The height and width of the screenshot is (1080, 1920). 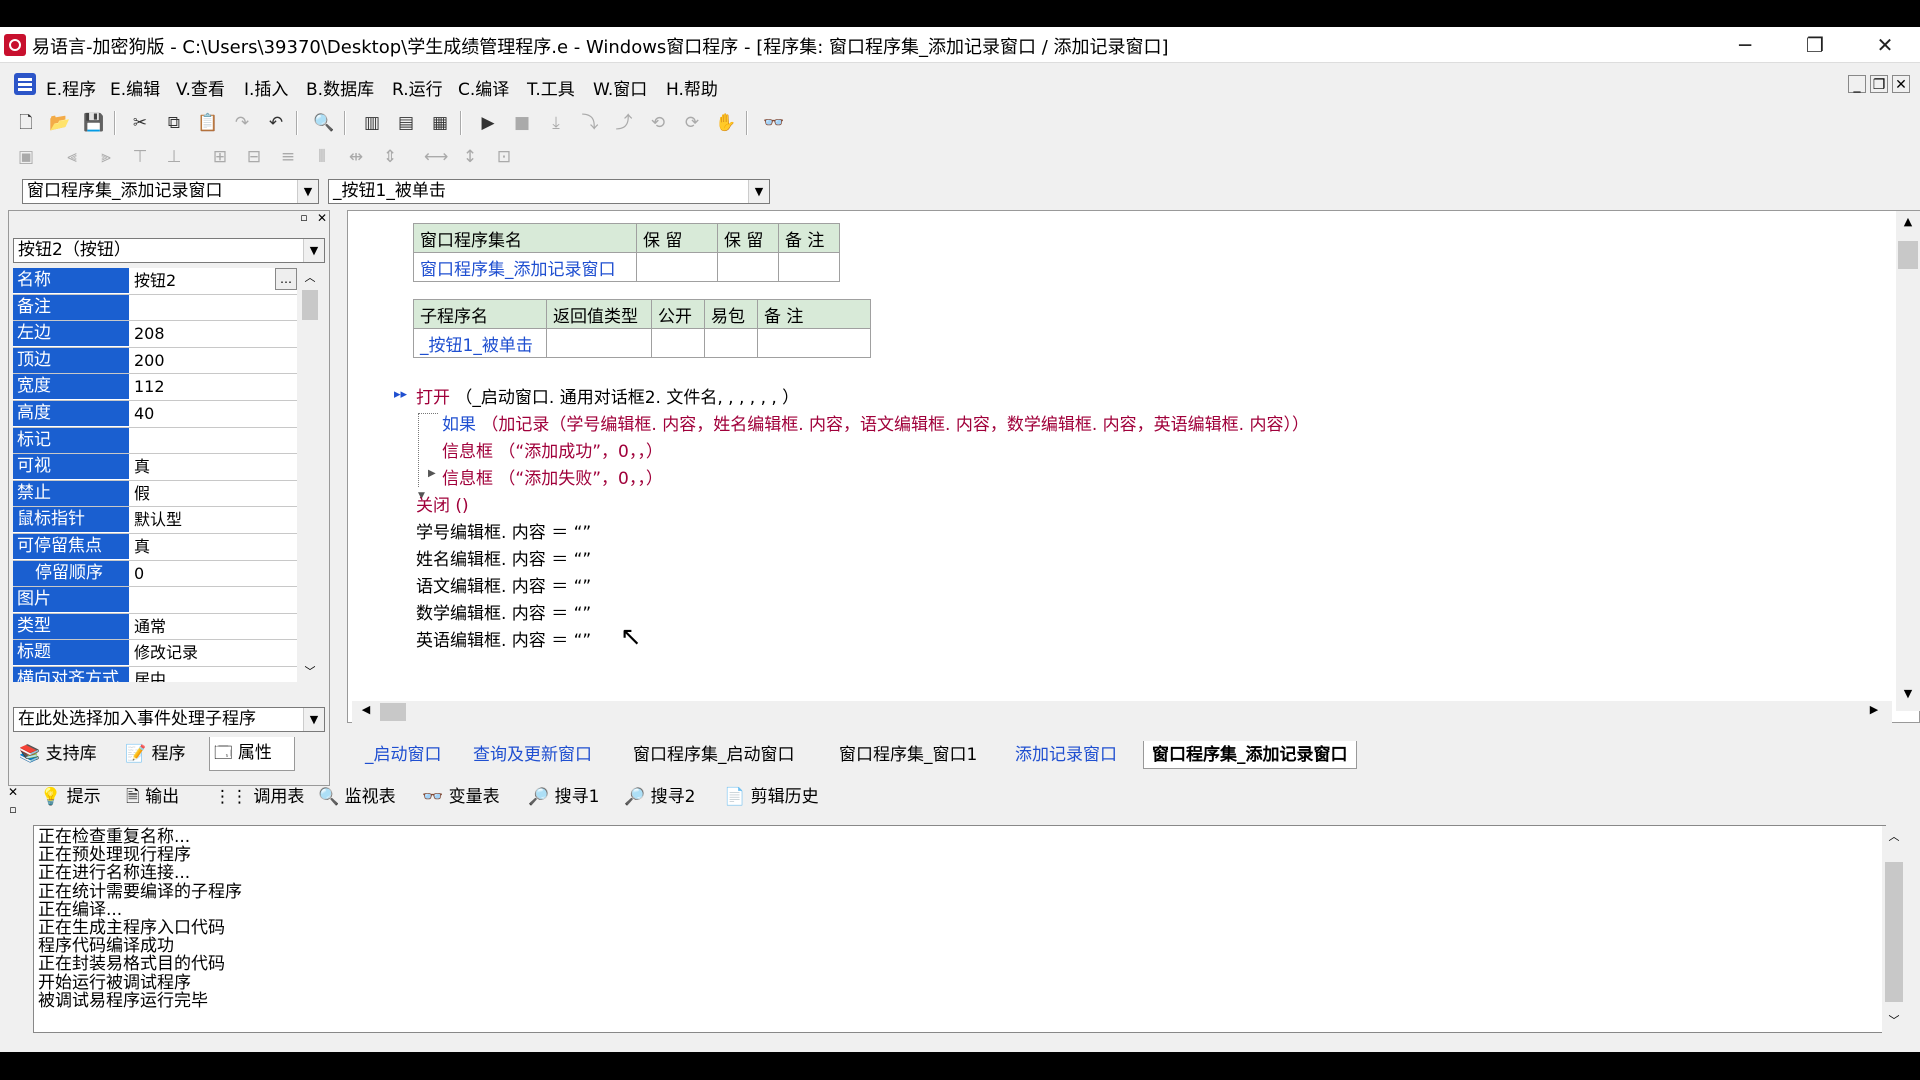 I want to click on tab-call-stack: ⋮⋮ 调用表, so click(x=259, y=797).